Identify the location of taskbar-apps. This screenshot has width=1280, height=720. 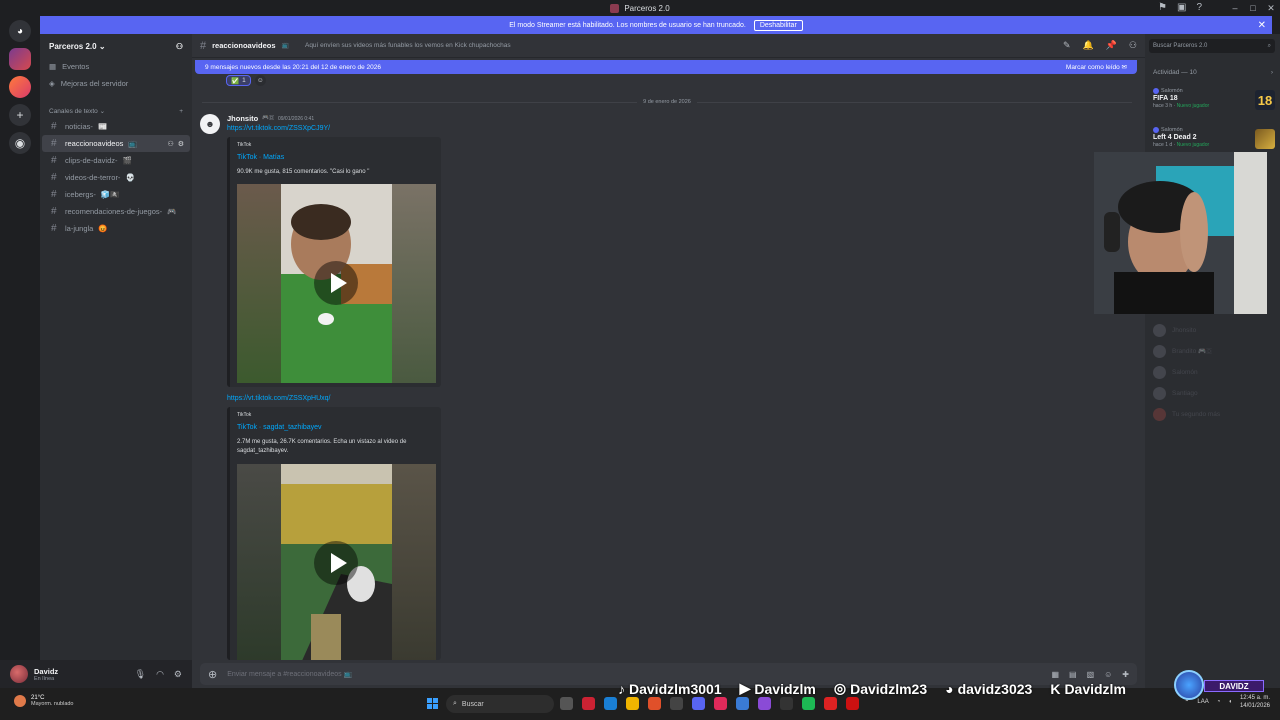
(709, 703).